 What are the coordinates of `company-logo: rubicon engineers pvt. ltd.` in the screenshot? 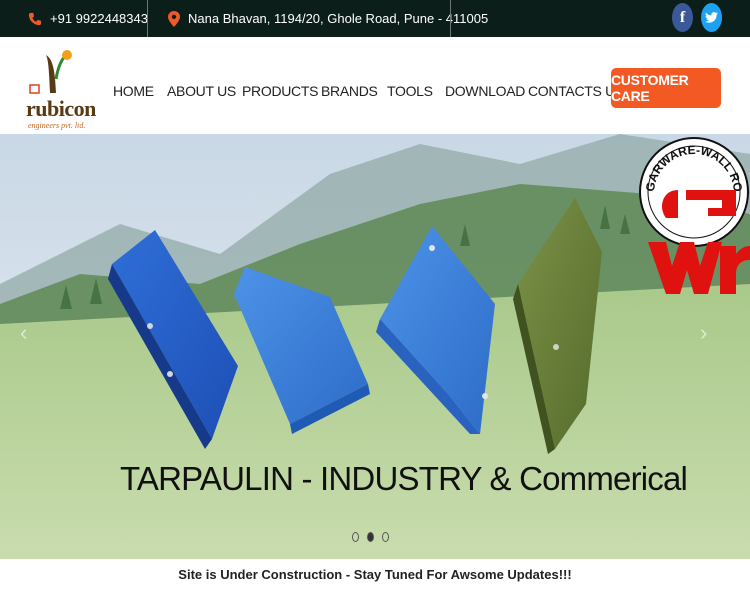 It's located at (61, 89).